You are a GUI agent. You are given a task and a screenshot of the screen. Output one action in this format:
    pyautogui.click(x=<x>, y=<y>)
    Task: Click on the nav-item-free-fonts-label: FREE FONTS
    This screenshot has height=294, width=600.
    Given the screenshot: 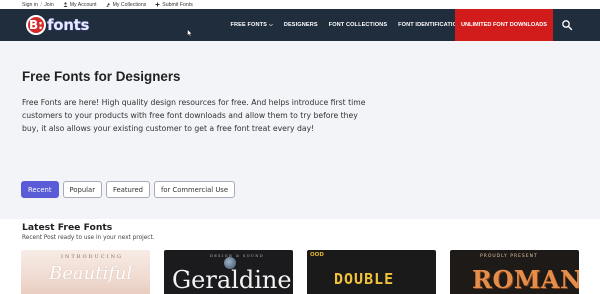 What is the action you would take?
    pyautogui.click(x=248, y=25)
    